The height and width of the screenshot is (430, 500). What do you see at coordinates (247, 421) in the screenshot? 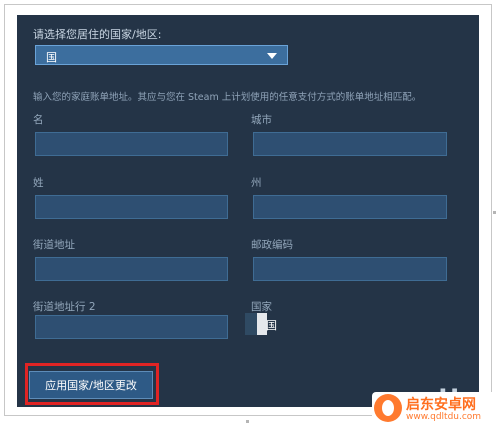
I see `resize-handle-bottom` at bounding box center [247, 421].